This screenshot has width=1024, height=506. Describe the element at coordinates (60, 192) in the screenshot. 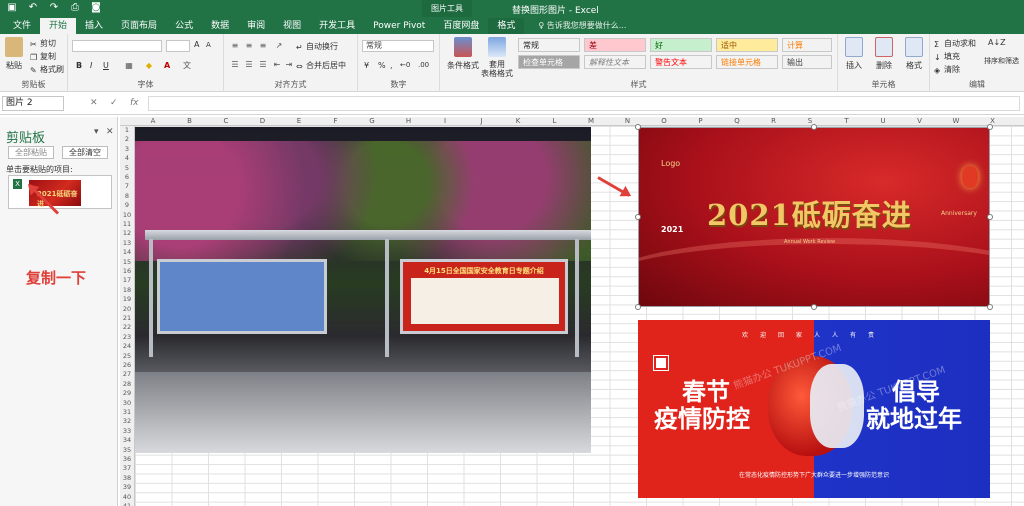

I see `clipboard-item: X 2021砥砺奋进` at that location.